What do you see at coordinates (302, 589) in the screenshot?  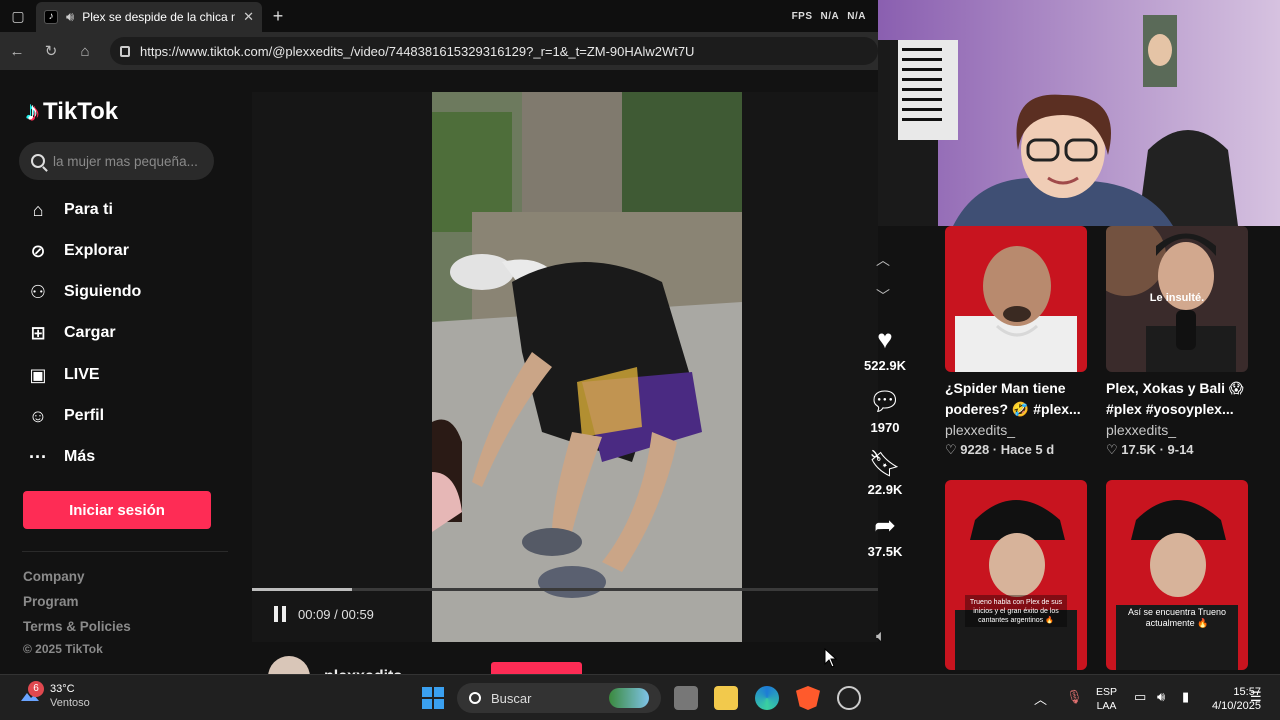 I see `video-progress-fill` at bounding box center [302, 589].